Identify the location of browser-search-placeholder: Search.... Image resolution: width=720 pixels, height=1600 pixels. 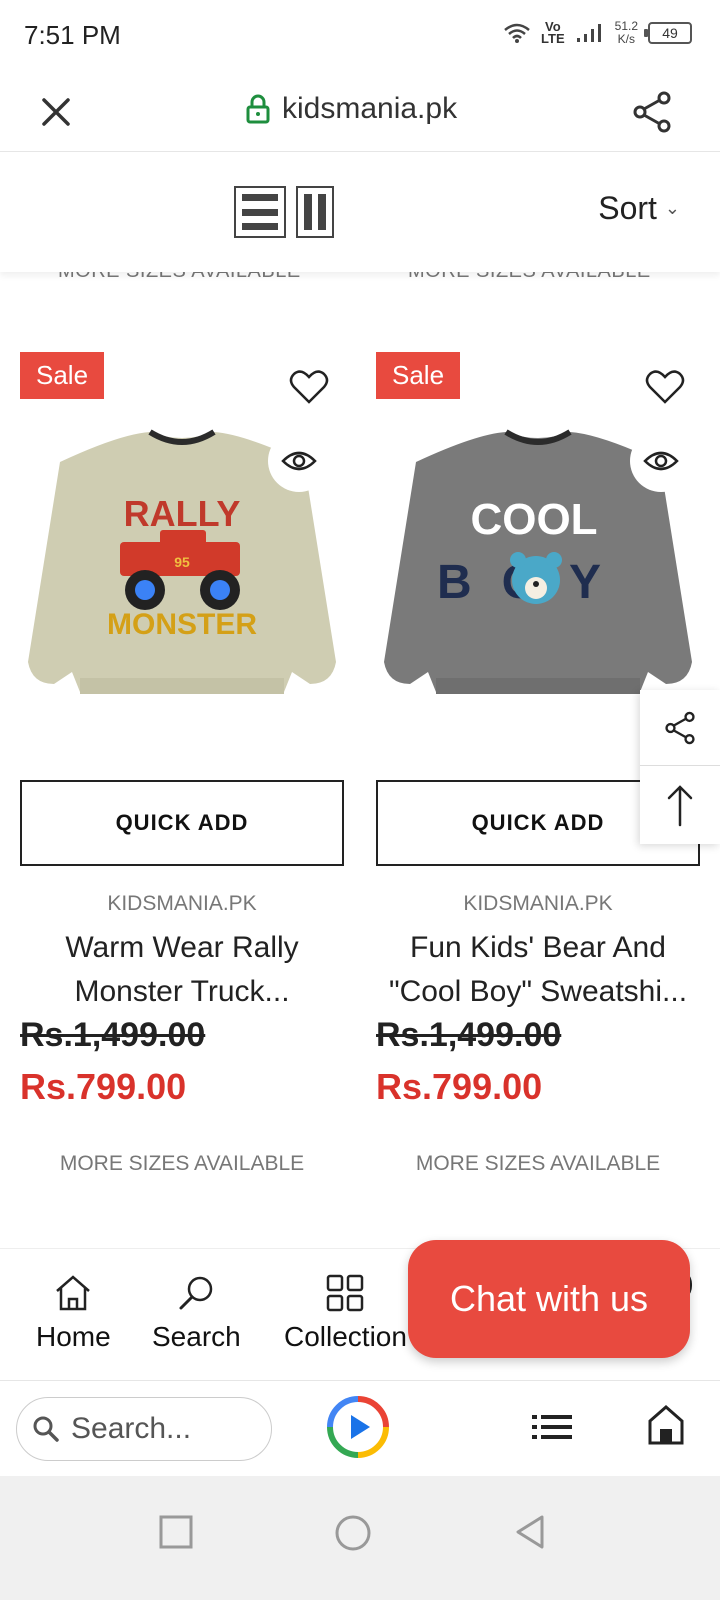
(131, 1428).